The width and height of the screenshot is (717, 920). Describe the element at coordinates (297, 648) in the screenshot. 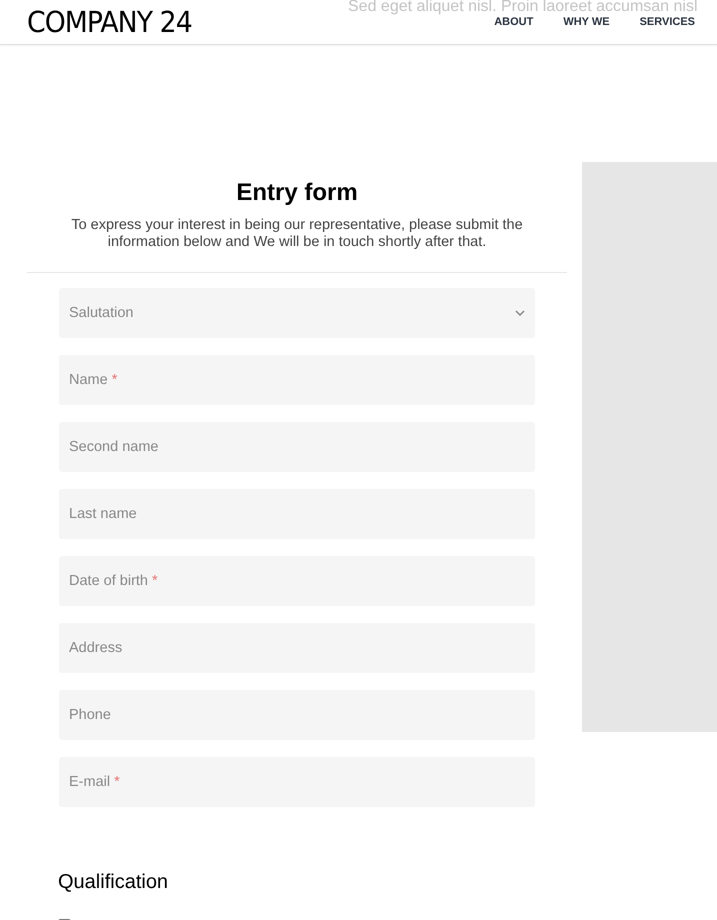

I see `input-field: Address` at that location.